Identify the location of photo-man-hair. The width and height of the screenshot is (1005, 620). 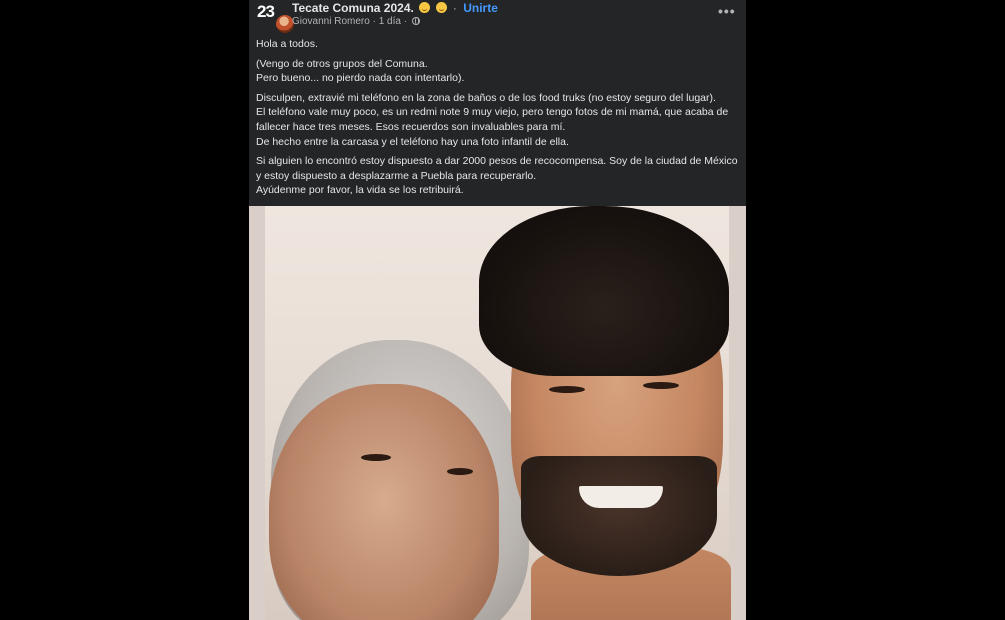
(604, 291).